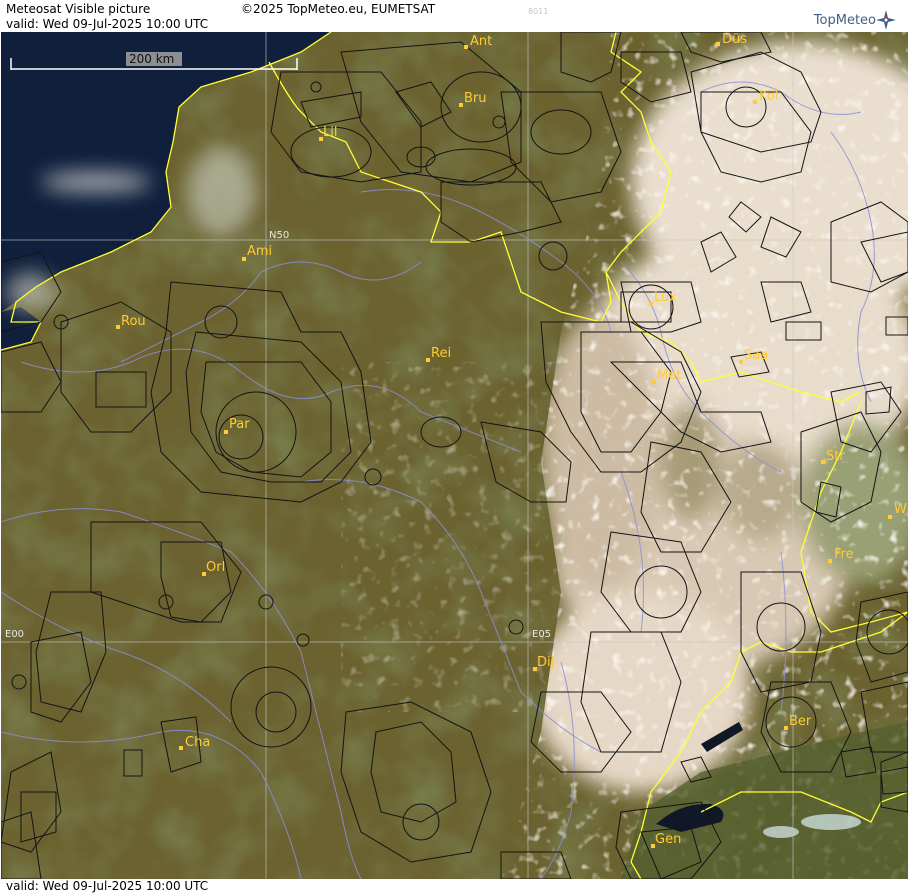  I want to click on map-title: Meteosat Visible picture, so click(78, 9).